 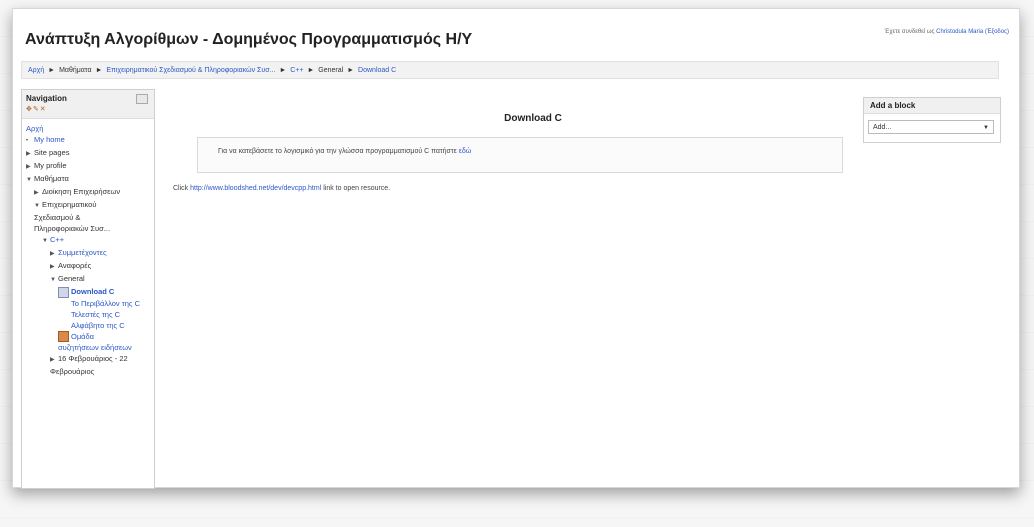 I want to click on nav-item-download-c: Download C, so click(x=90, y=292).